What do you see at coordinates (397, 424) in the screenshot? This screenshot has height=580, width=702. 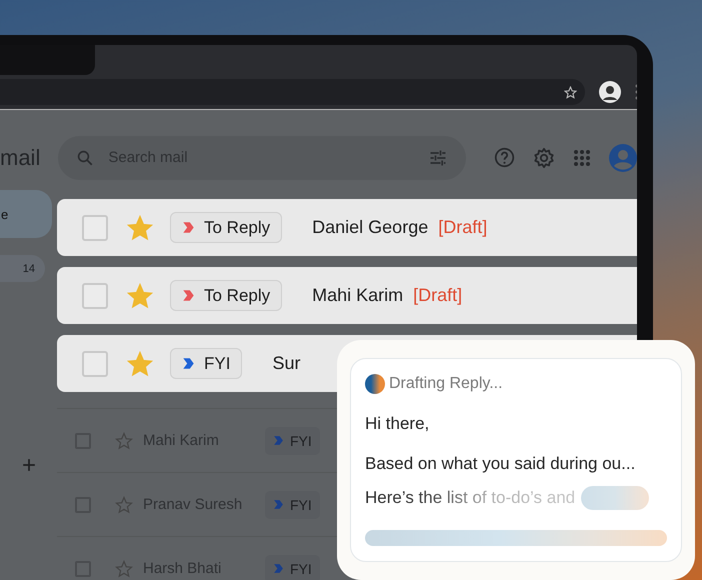 I see `draft-text-line: Hi there,` at bounding box center [397, 424].